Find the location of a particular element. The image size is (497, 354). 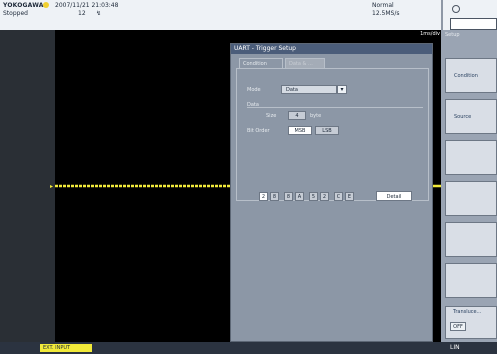

lin-label: LIN is located at coordinates (455, 347).